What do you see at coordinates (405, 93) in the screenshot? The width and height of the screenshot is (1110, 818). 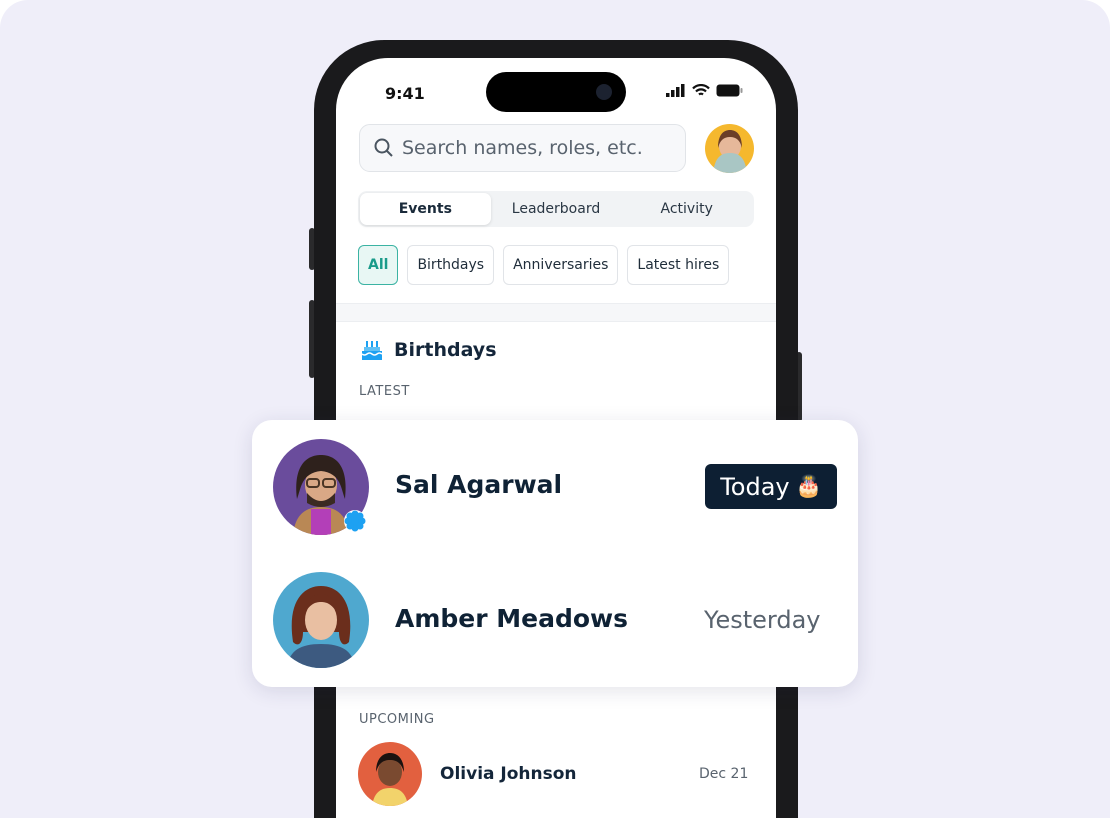 I see `status-time: 9:41` at bounding box center [405, 93].